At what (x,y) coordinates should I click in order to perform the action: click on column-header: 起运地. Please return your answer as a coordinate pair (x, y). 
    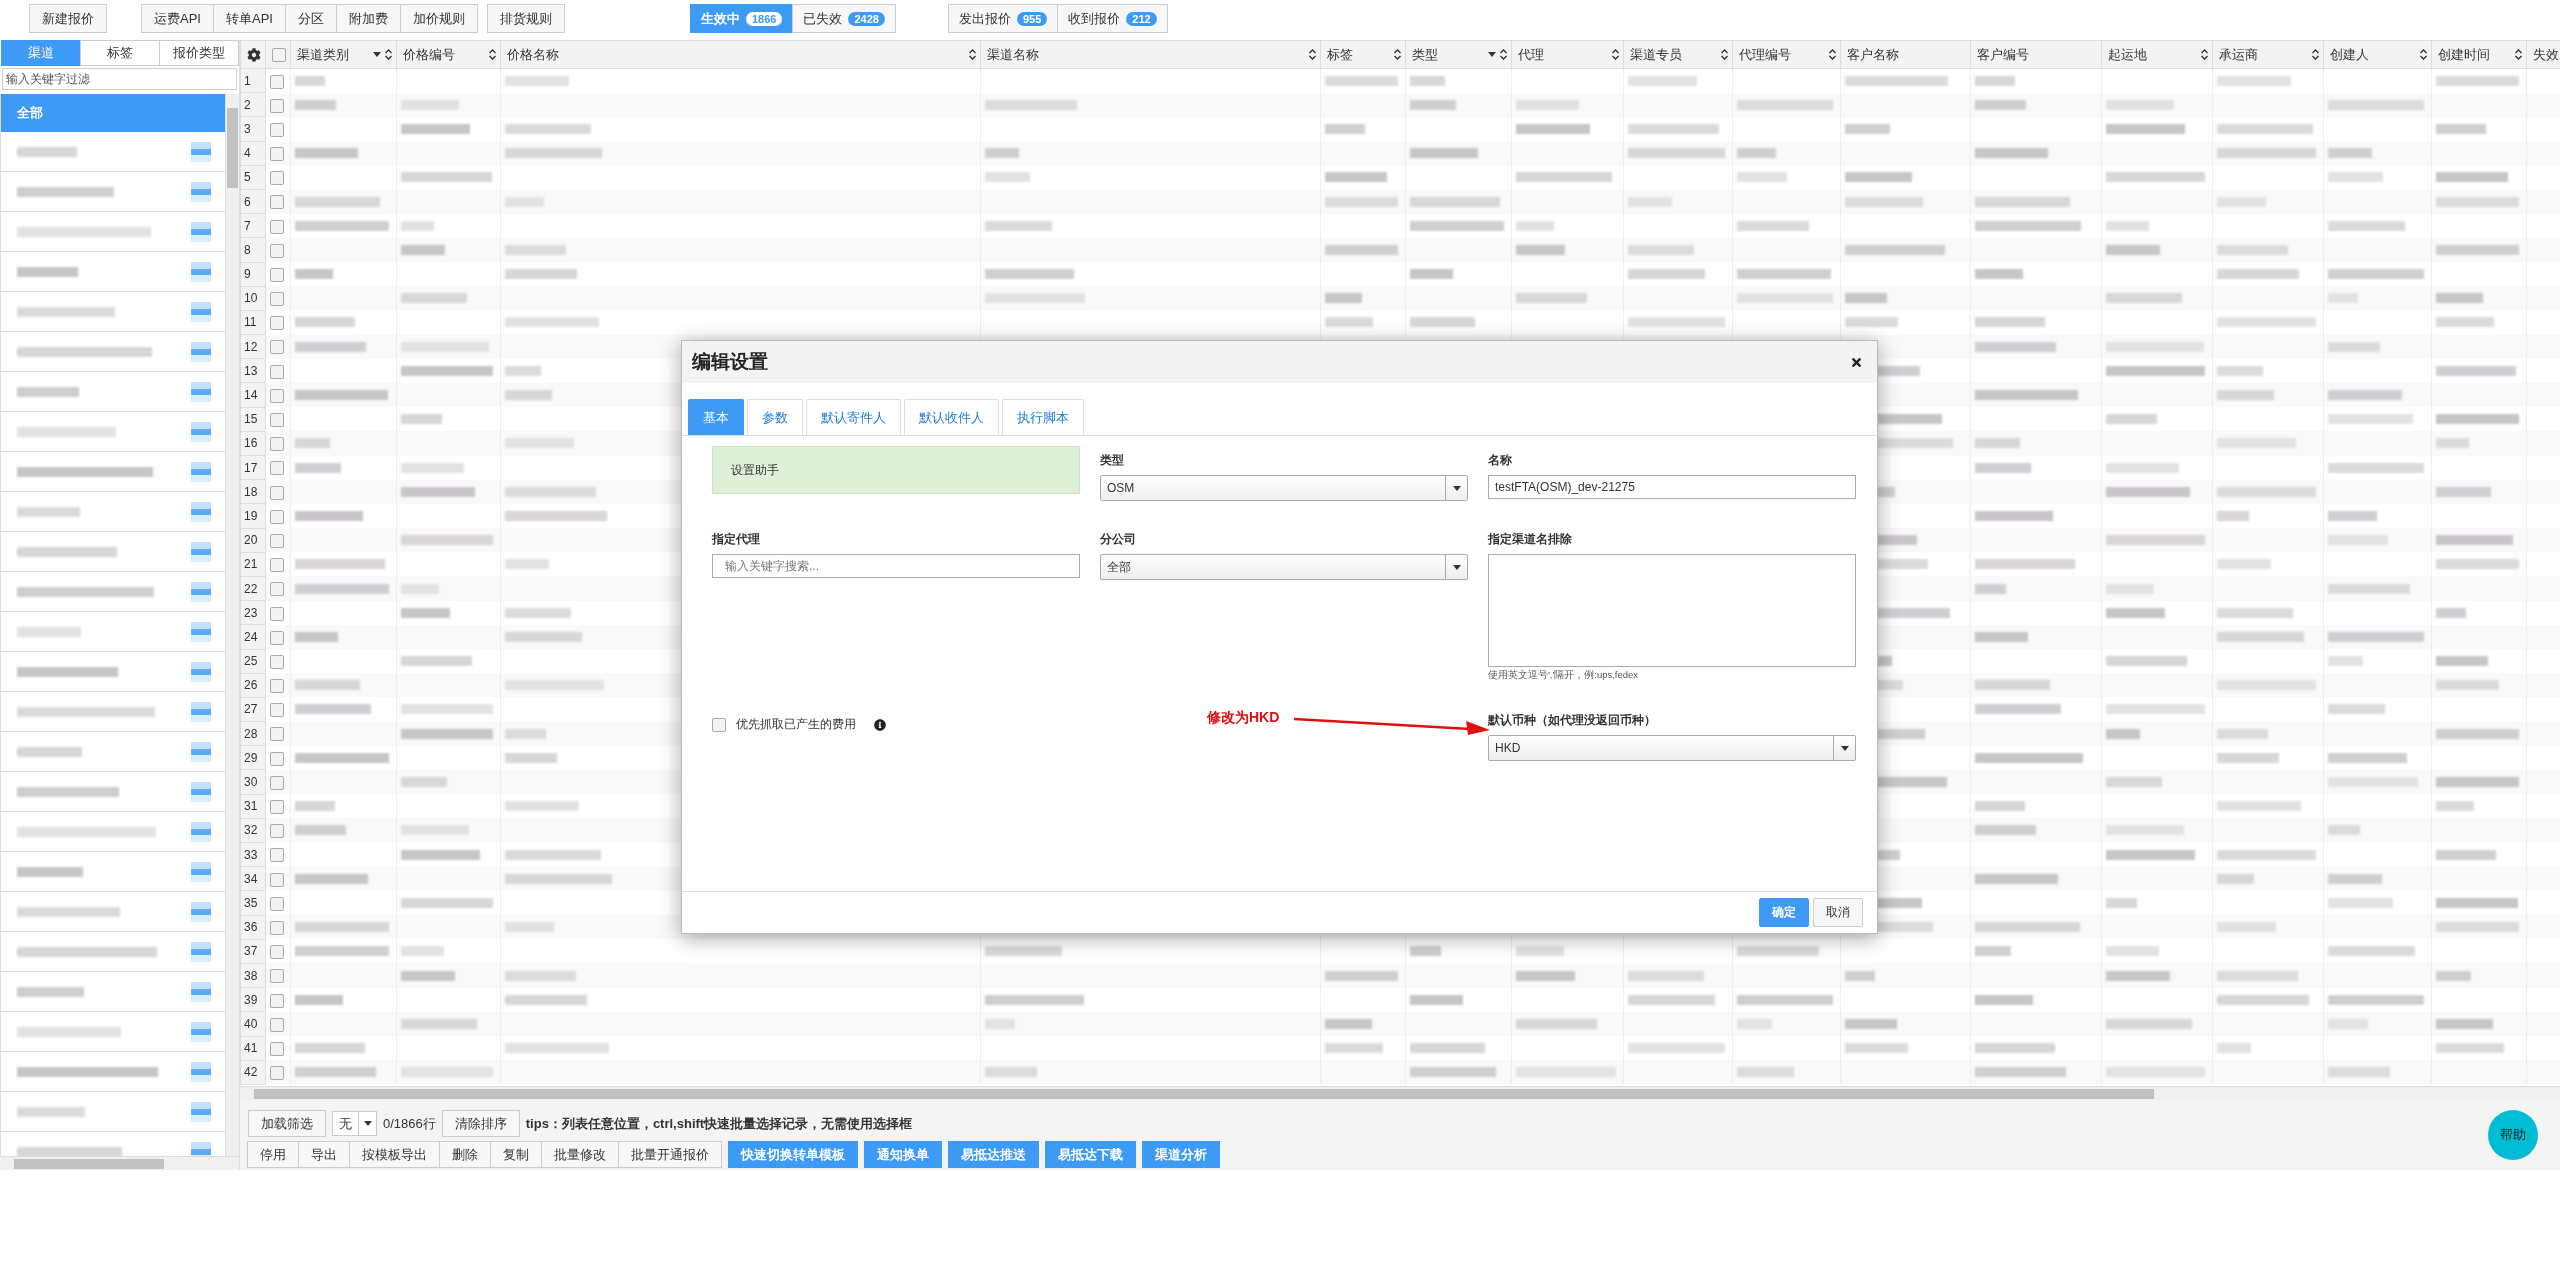
    Looking at the image, I should click on (2157, 54).